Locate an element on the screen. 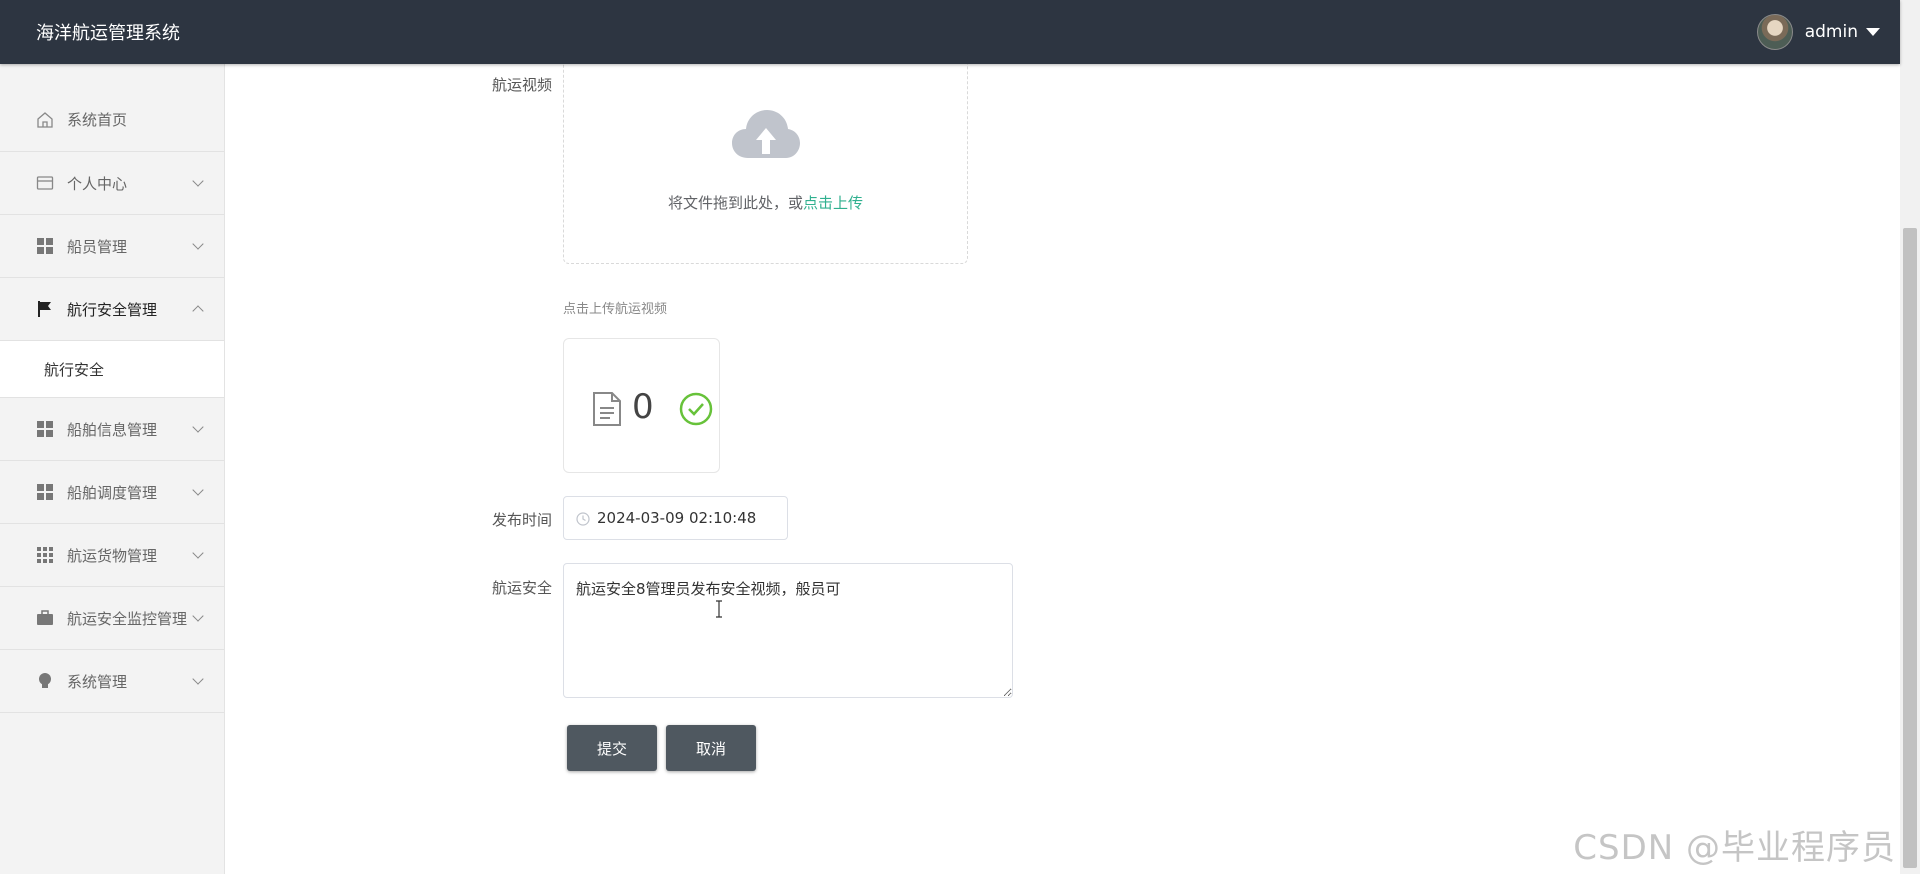 This screenshot has height=874, width=1920. app-title: 海洋航运管理系统 is located at coordinates (108, 33).